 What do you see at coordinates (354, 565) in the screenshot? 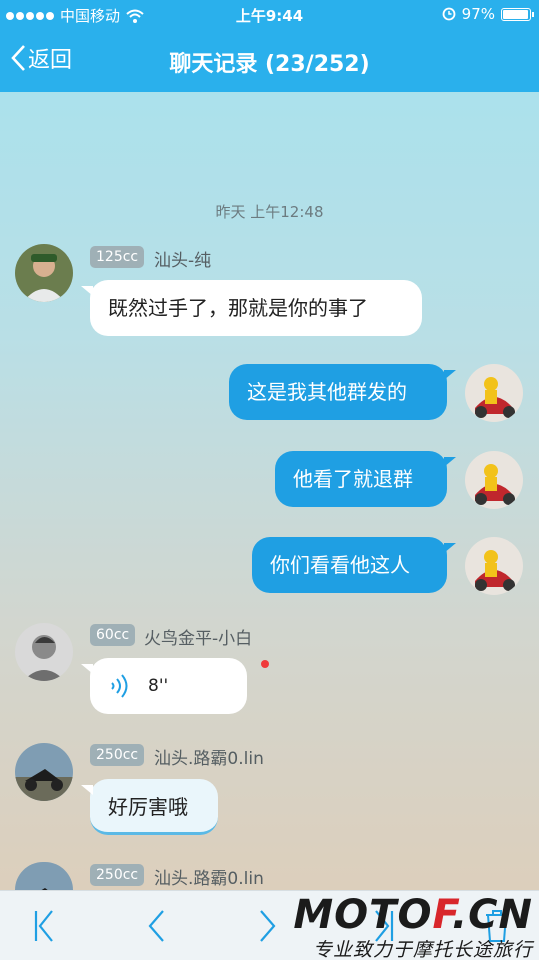
I see `message-bubble: 你们看看他这人` at bounding box center [354, 565].